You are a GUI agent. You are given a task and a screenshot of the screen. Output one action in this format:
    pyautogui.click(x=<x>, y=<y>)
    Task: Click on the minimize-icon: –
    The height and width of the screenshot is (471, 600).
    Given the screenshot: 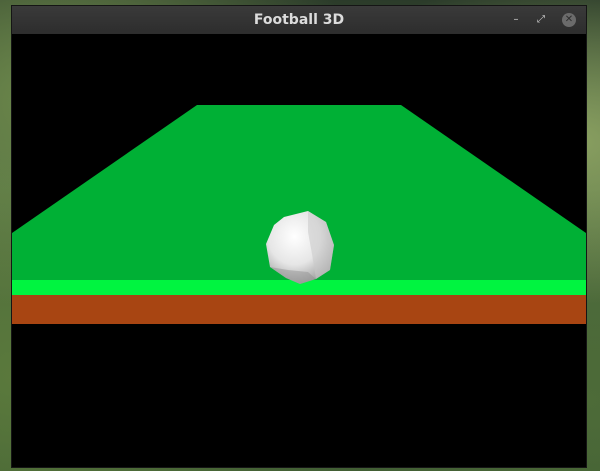 What is the action you would take?
    pyautogui.click(x=516, y=20)
    